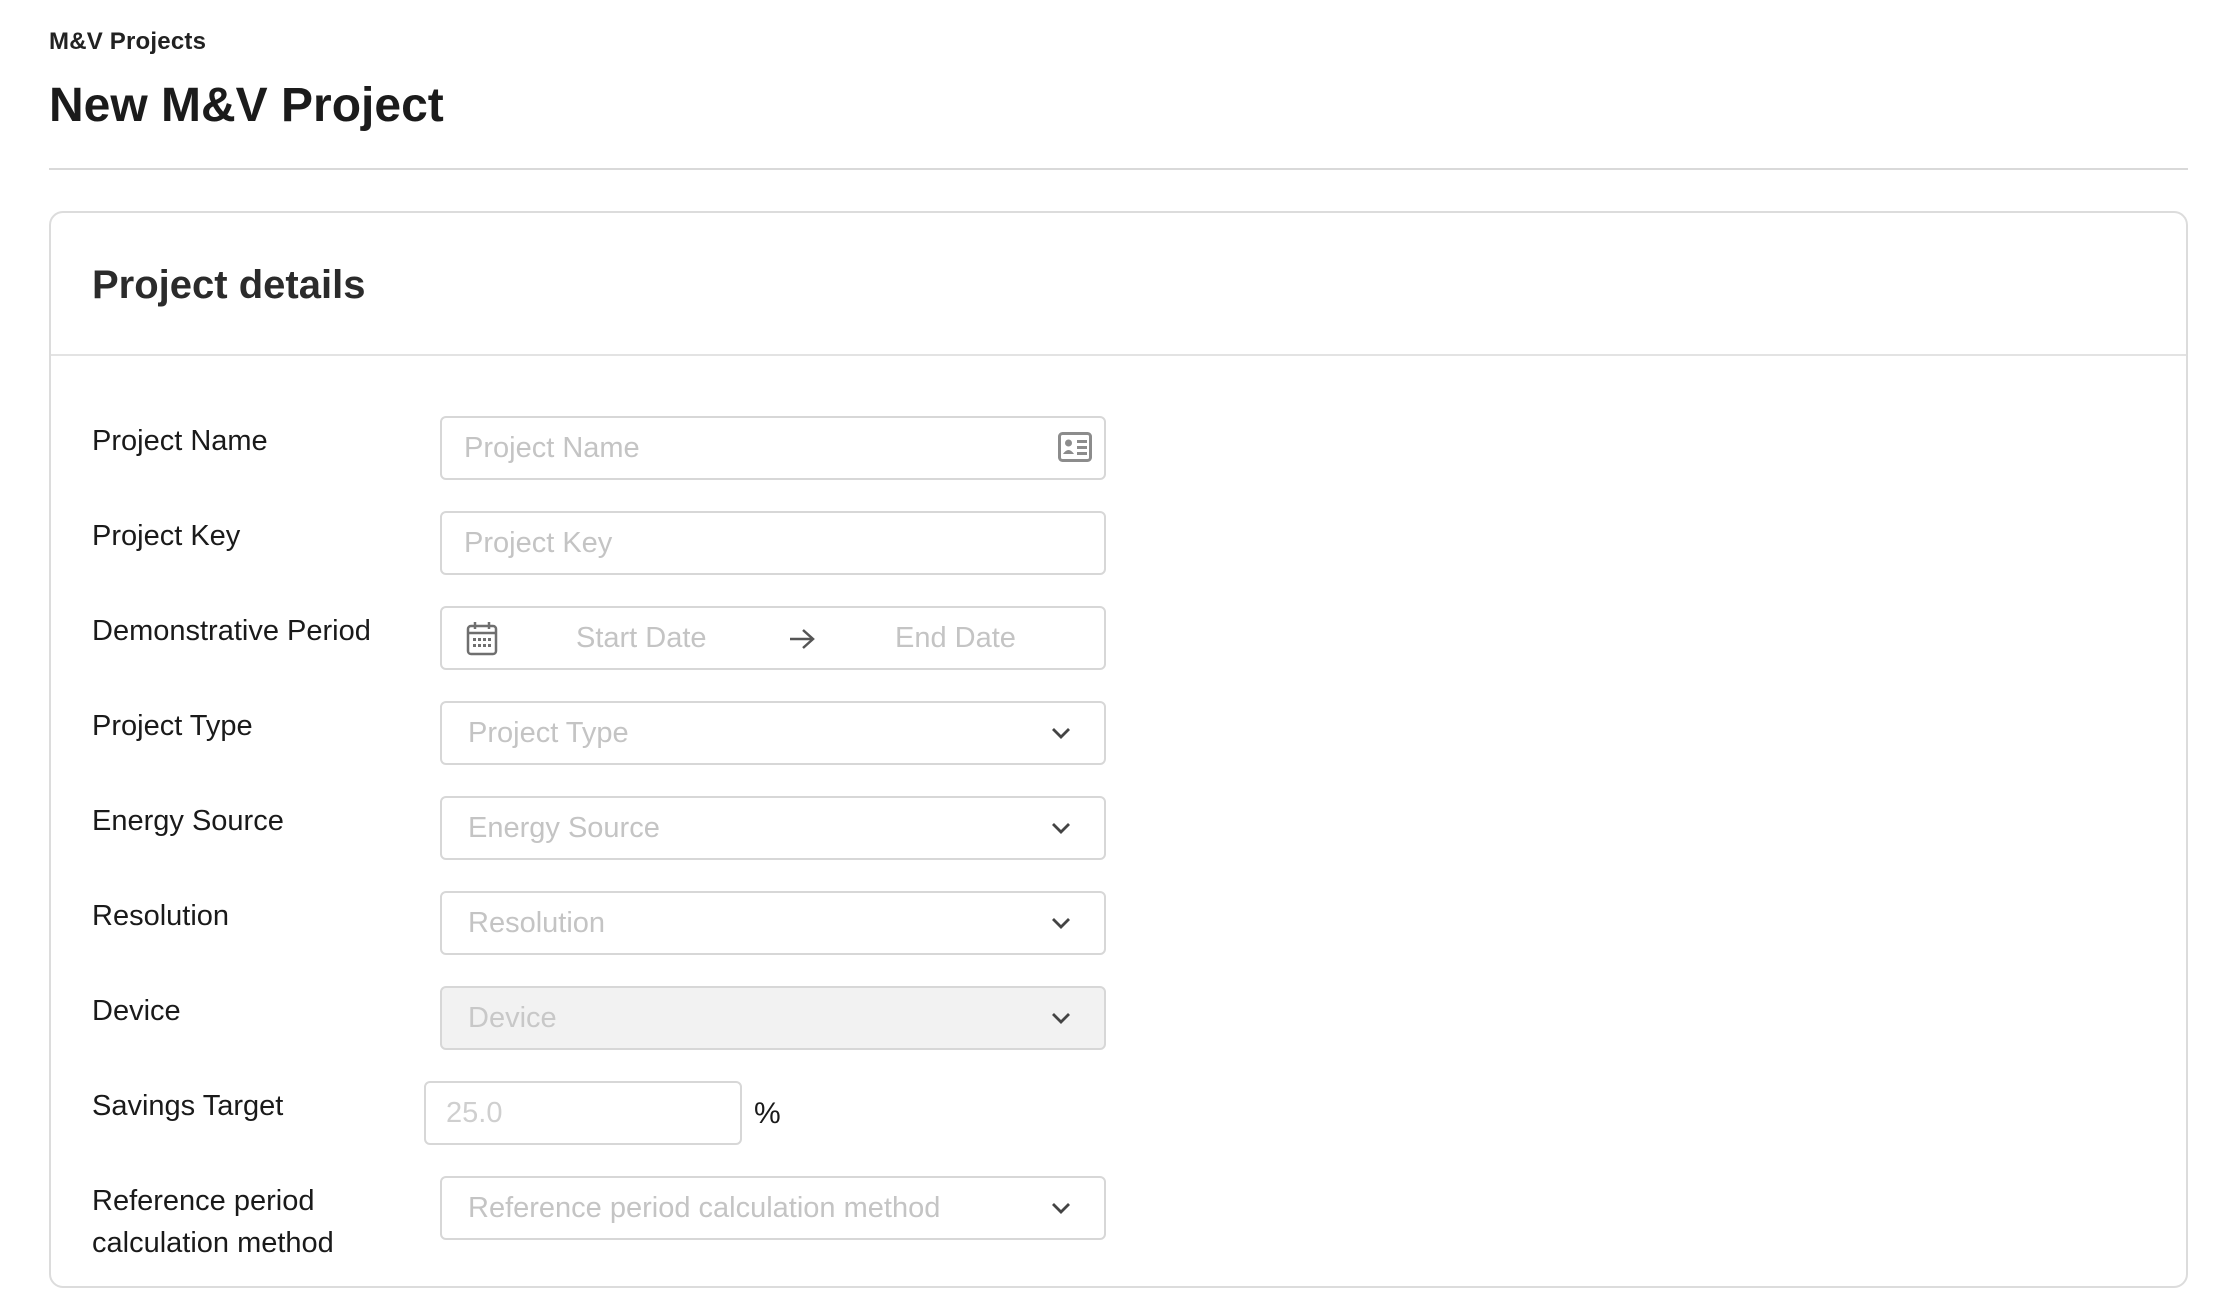 The image size is (2216, 1308). Describe the element at coordinates (773, 638) in the screenshot. I see `date-range-picker: Start Date End Date` at that location.